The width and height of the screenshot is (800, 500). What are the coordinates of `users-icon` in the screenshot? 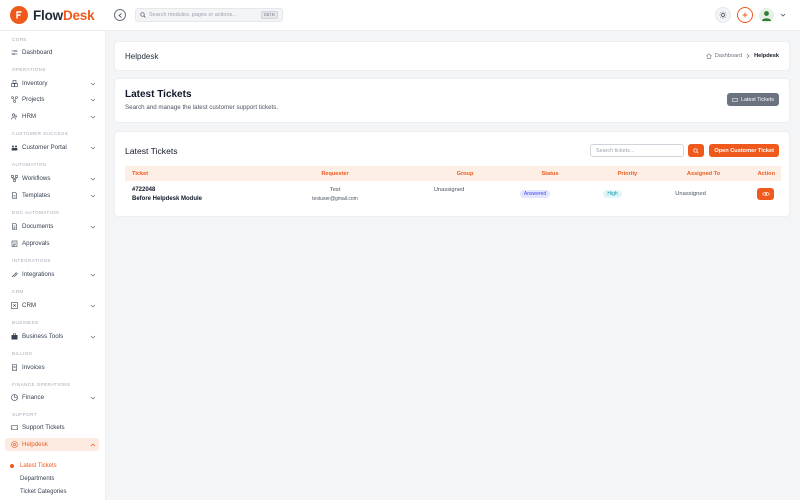 It's located at (14, 116).